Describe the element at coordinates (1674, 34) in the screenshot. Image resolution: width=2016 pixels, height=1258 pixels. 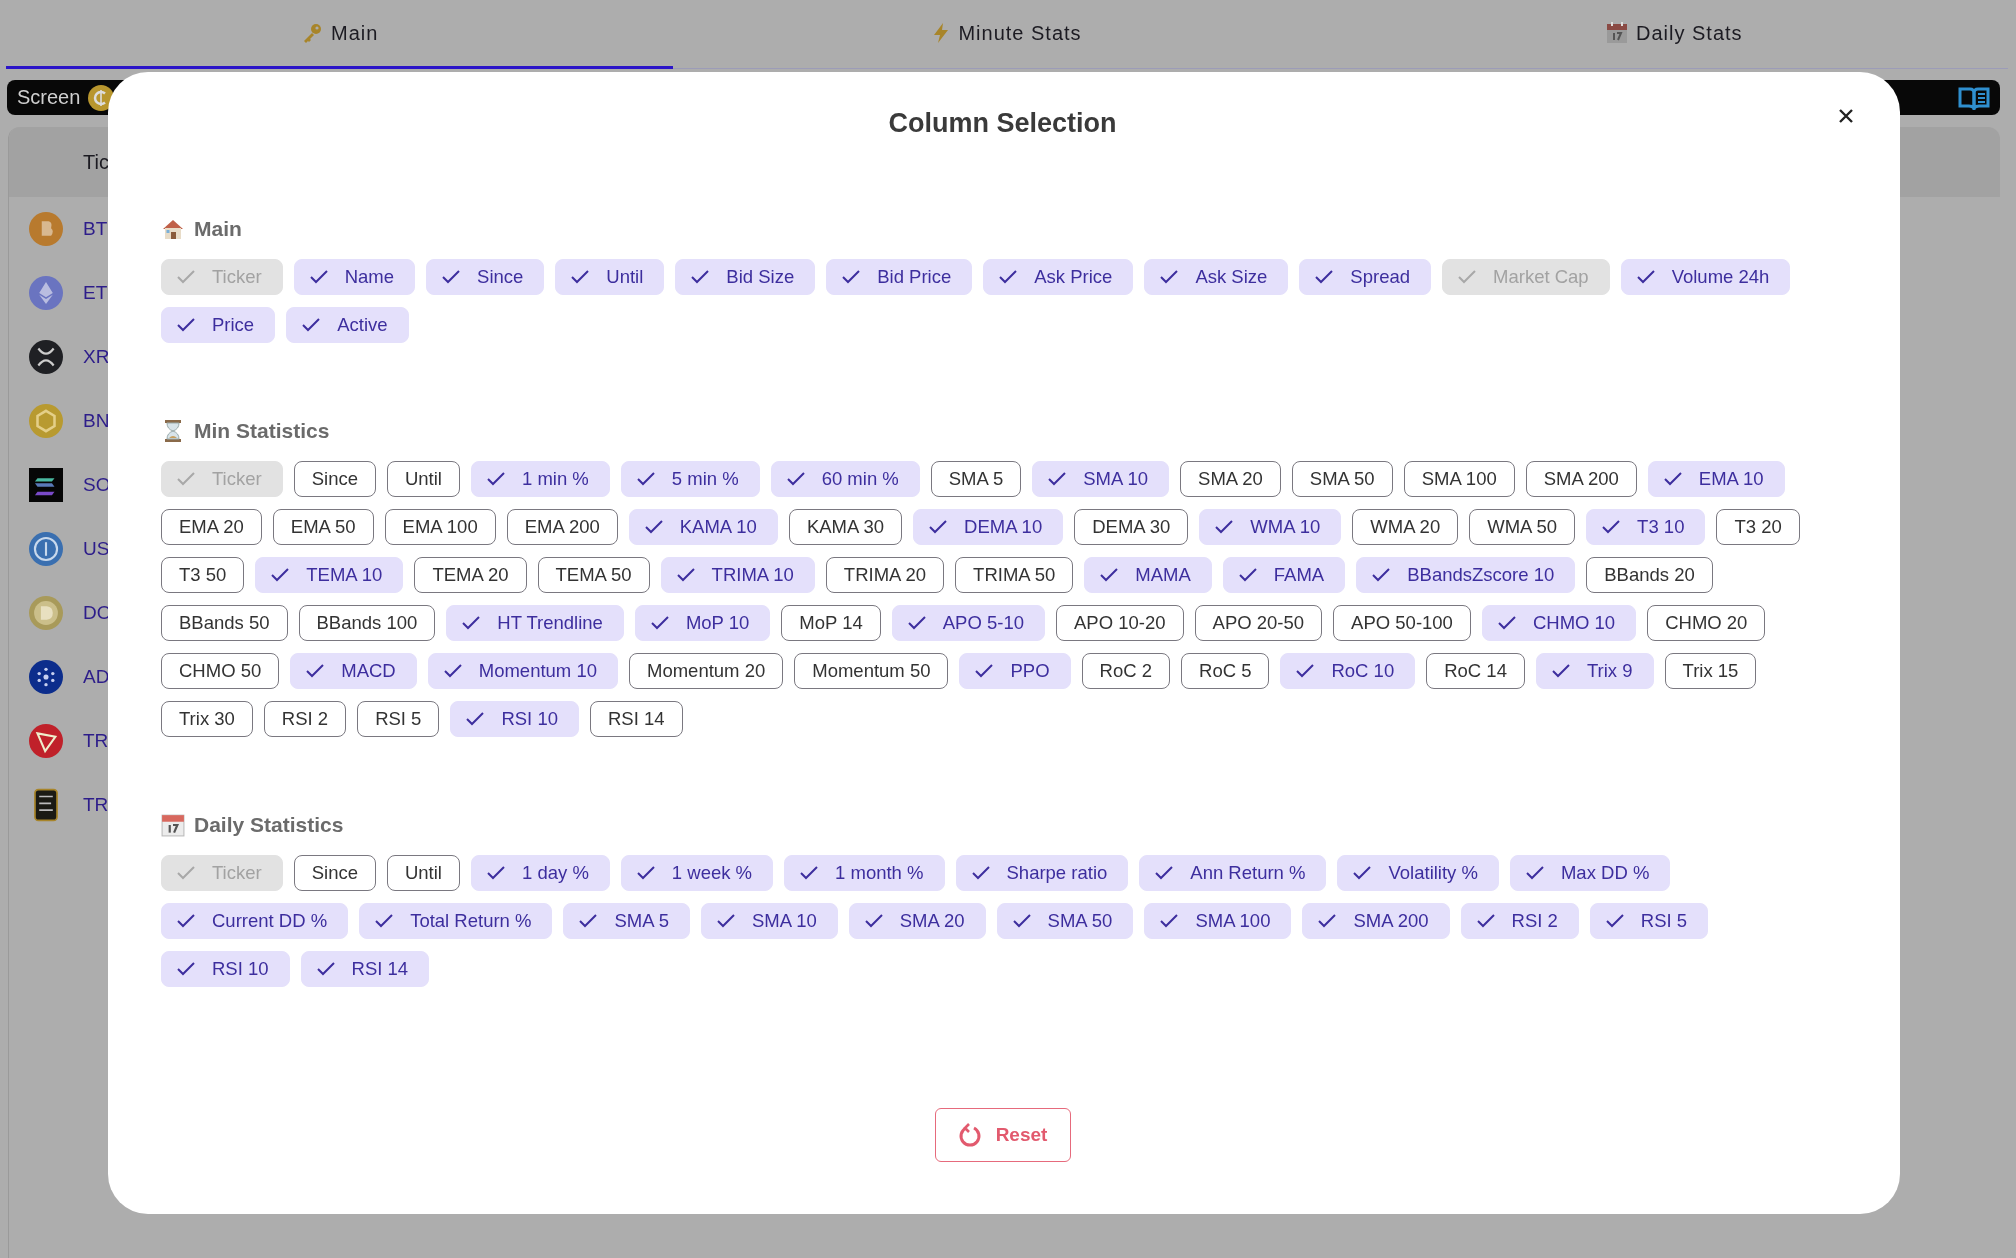
I see `tab: Daily Stats` at that location.